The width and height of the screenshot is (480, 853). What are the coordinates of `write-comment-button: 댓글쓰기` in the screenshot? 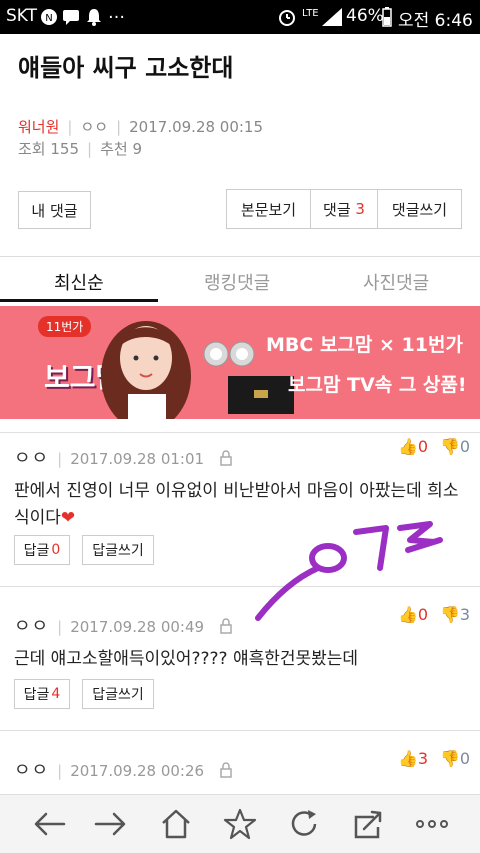 It's located at (419, 209).